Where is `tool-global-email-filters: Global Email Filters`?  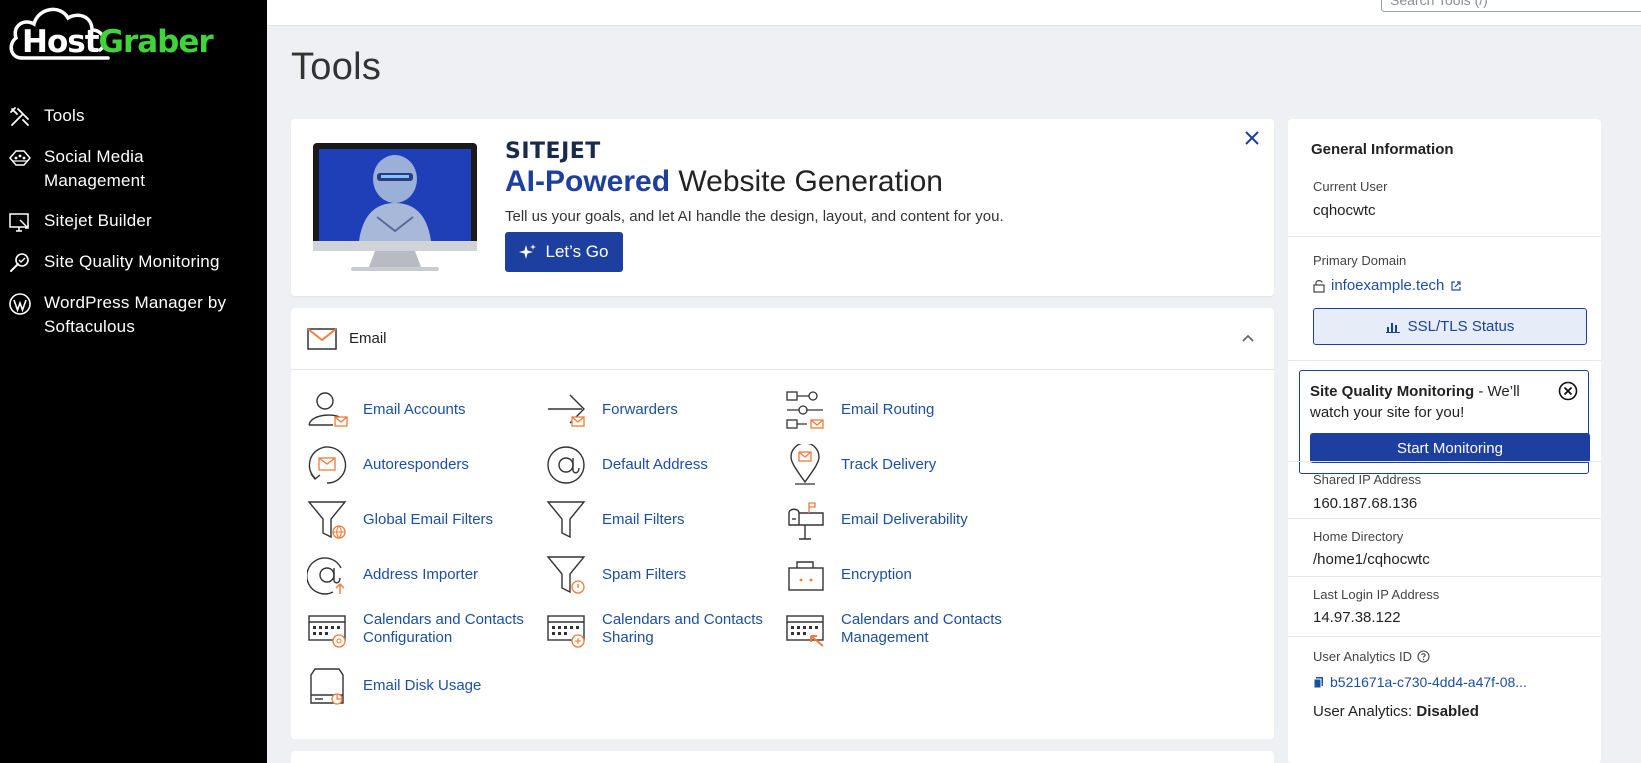 tool-global-email-filters: Global Email Filters is located at coordinates (427, 520).